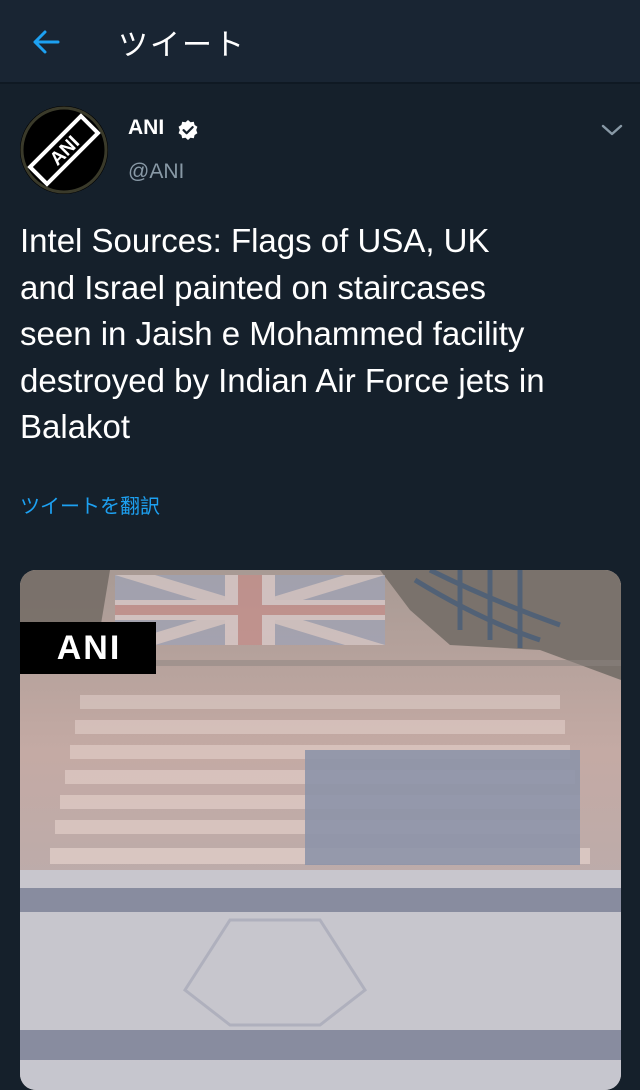  I want to click on author-name: ANI, so click(146, 128).